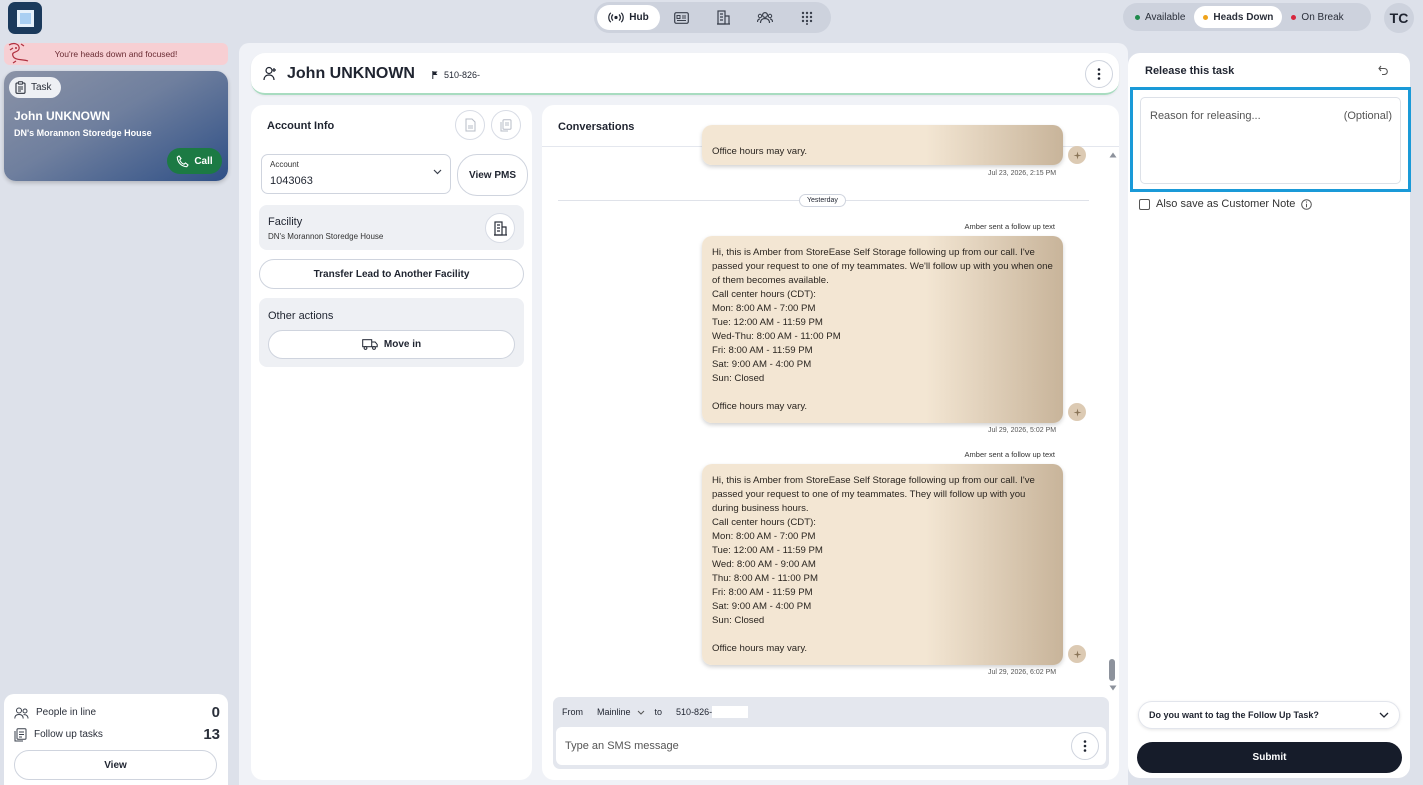  Describe the element at coordinates (25, 18) in the screenshot. I see `app-logo` at that location.